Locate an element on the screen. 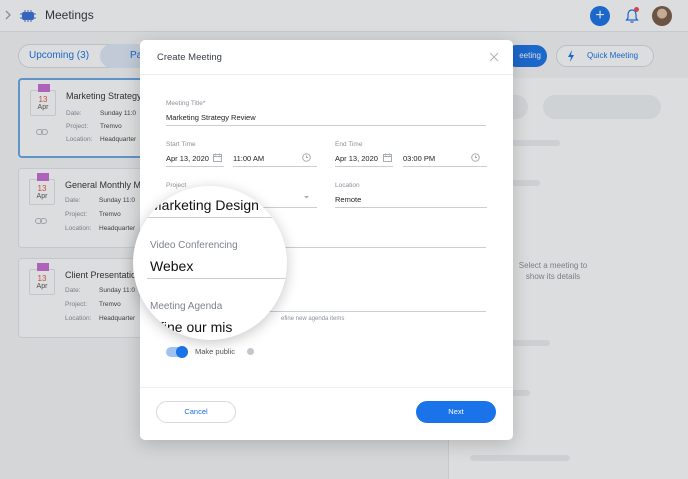  location-label: Location is located at coordinates (347, 185).